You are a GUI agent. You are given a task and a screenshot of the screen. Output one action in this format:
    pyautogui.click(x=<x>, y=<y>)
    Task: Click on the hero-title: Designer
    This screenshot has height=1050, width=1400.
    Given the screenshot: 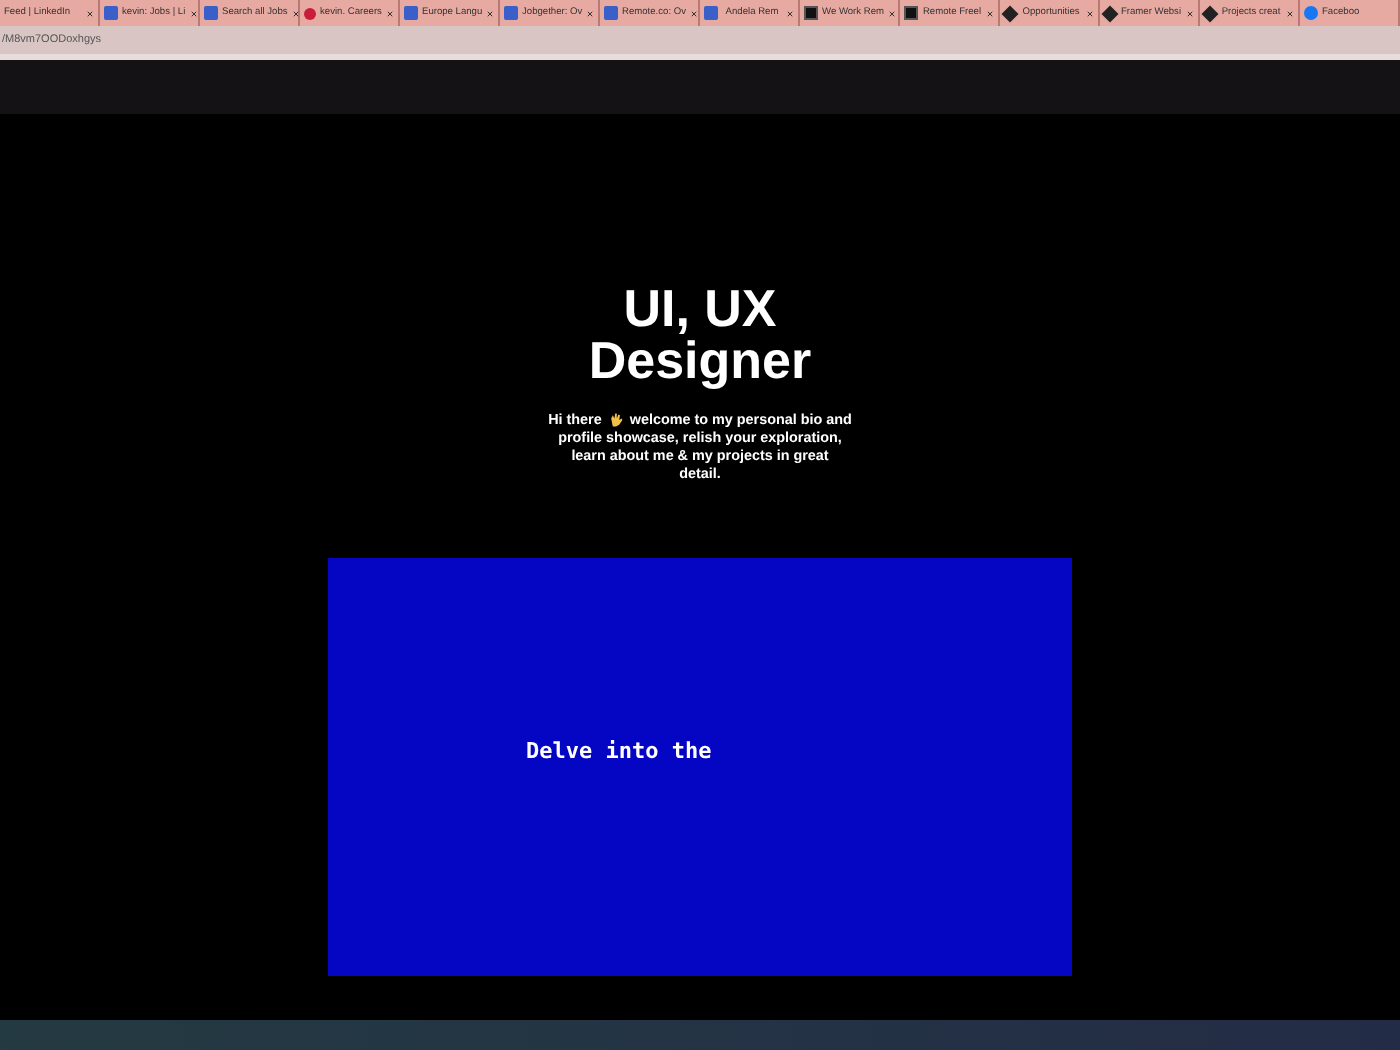 What is the action you would take?
    pyautogui.click(x=700, y=360)
    